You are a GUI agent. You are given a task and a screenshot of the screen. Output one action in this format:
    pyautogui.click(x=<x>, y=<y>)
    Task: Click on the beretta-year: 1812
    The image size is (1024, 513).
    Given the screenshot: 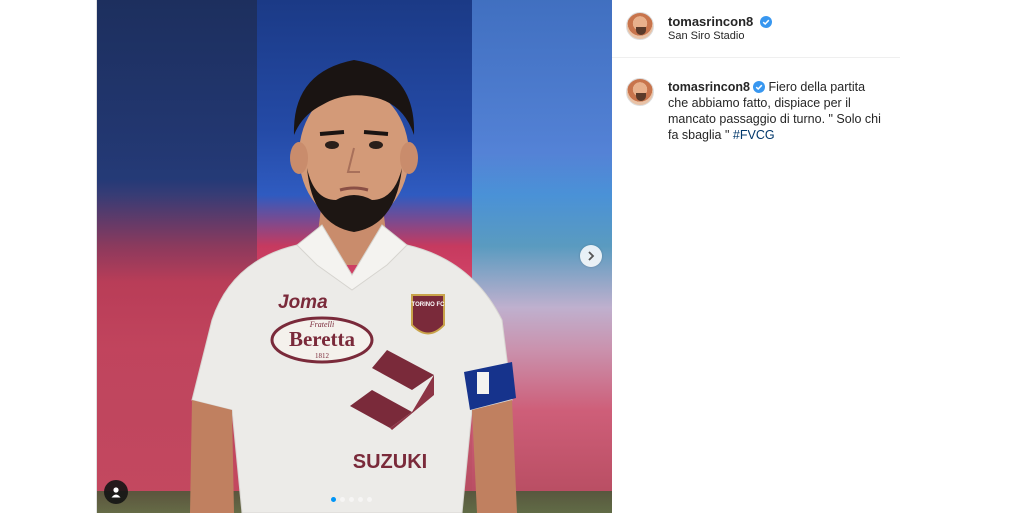 What is the action you would take?
    pyautogui.click(x=322, y=356)
    